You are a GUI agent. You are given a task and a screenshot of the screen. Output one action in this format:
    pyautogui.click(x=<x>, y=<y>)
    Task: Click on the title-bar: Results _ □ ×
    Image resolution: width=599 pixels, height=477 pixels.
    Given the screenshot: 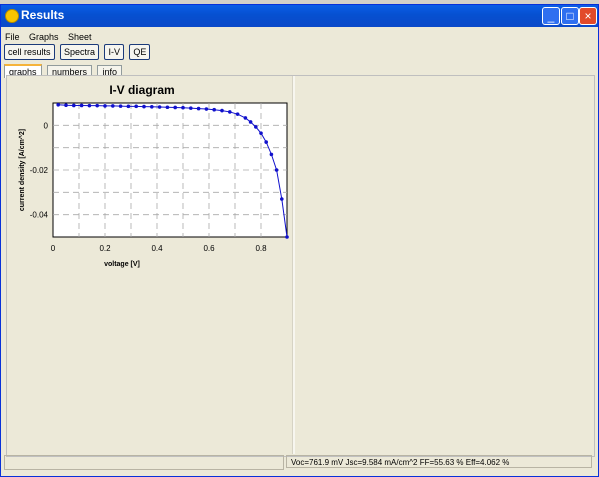 What is the action you would take?
    pyautogui.click(x=299, y=16)
    